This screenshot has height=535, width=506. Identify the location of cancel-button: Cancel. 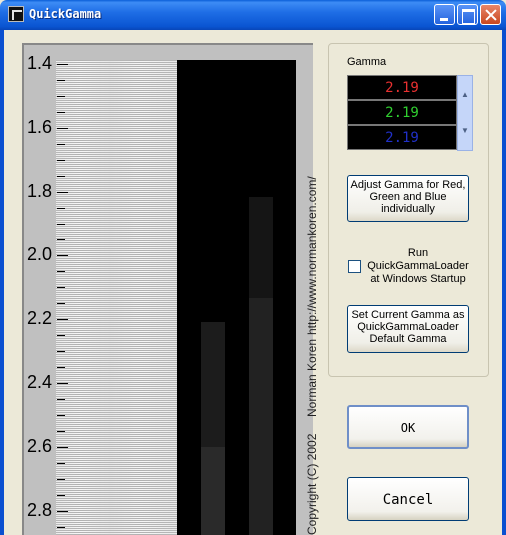
(408, 499).